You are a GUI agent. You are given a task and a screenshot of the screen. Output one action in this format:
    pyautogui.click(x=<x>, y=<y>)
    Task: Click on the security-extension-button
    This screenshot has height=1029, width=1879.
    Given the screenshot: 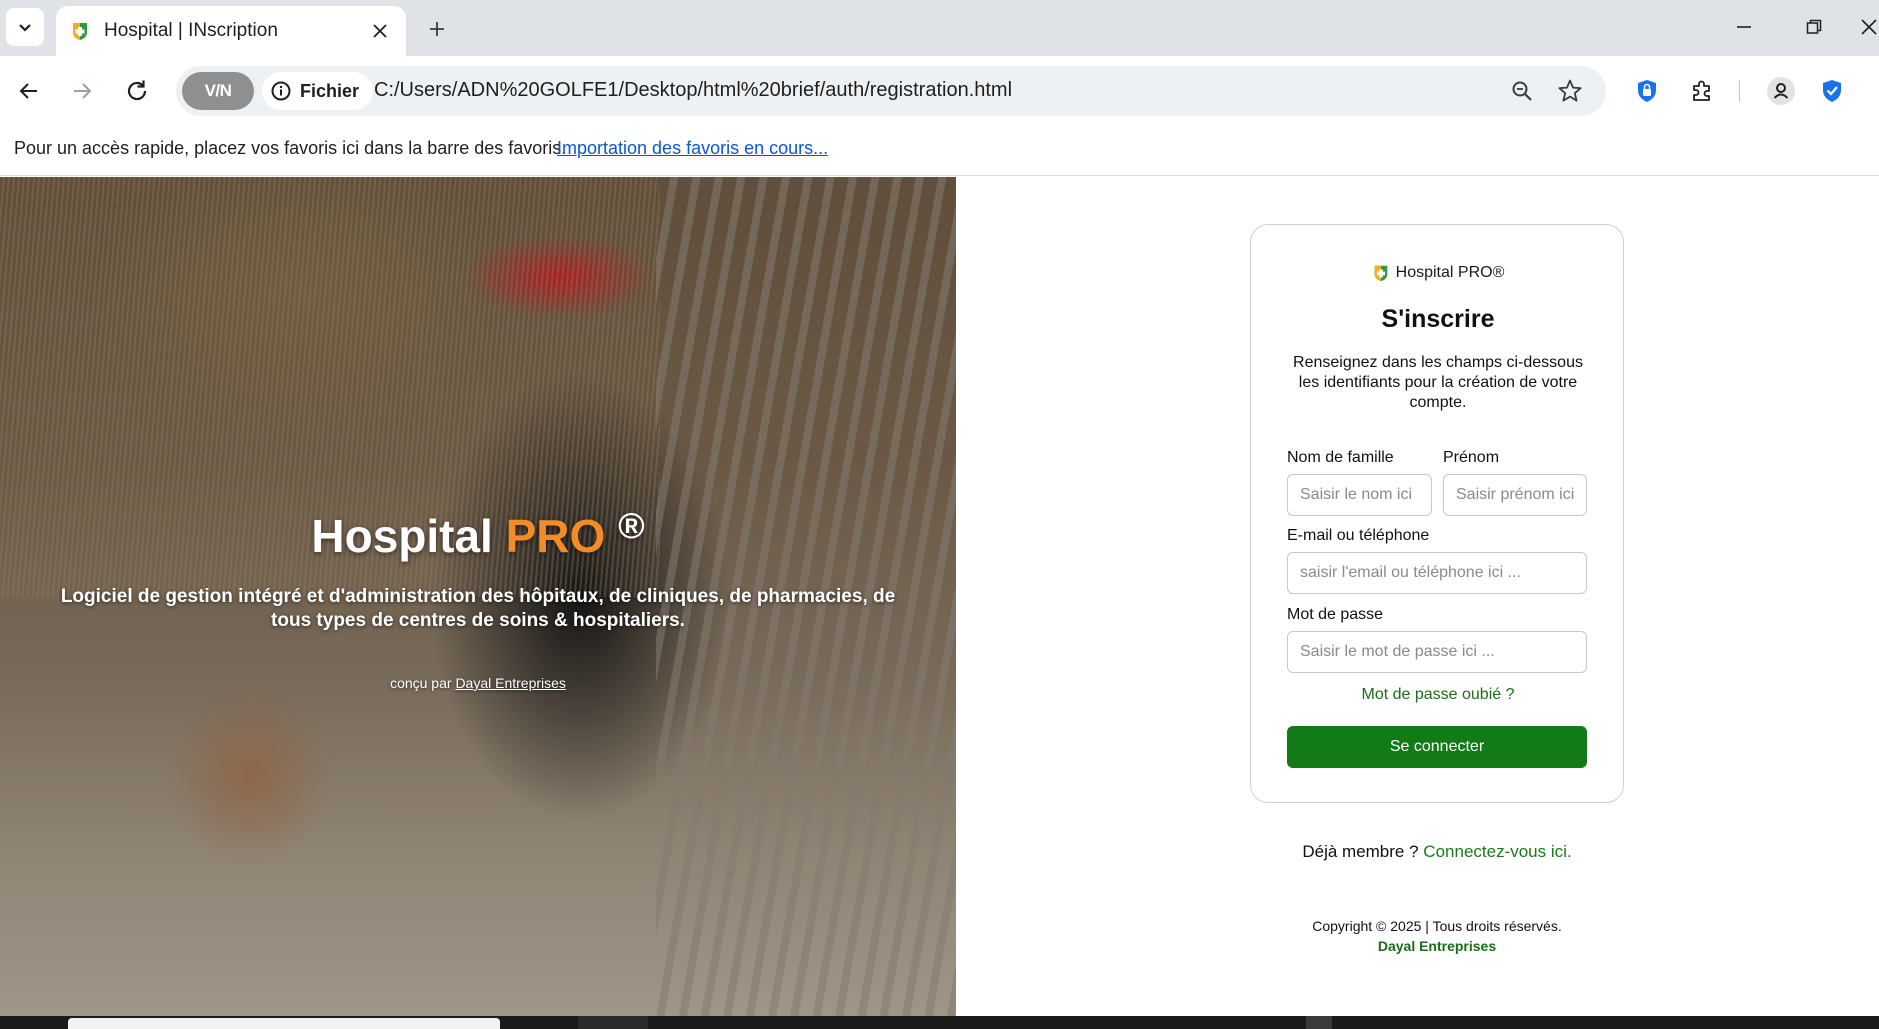 What is the action you would take?
    pyautogui.click(x=1832, y=91)
    